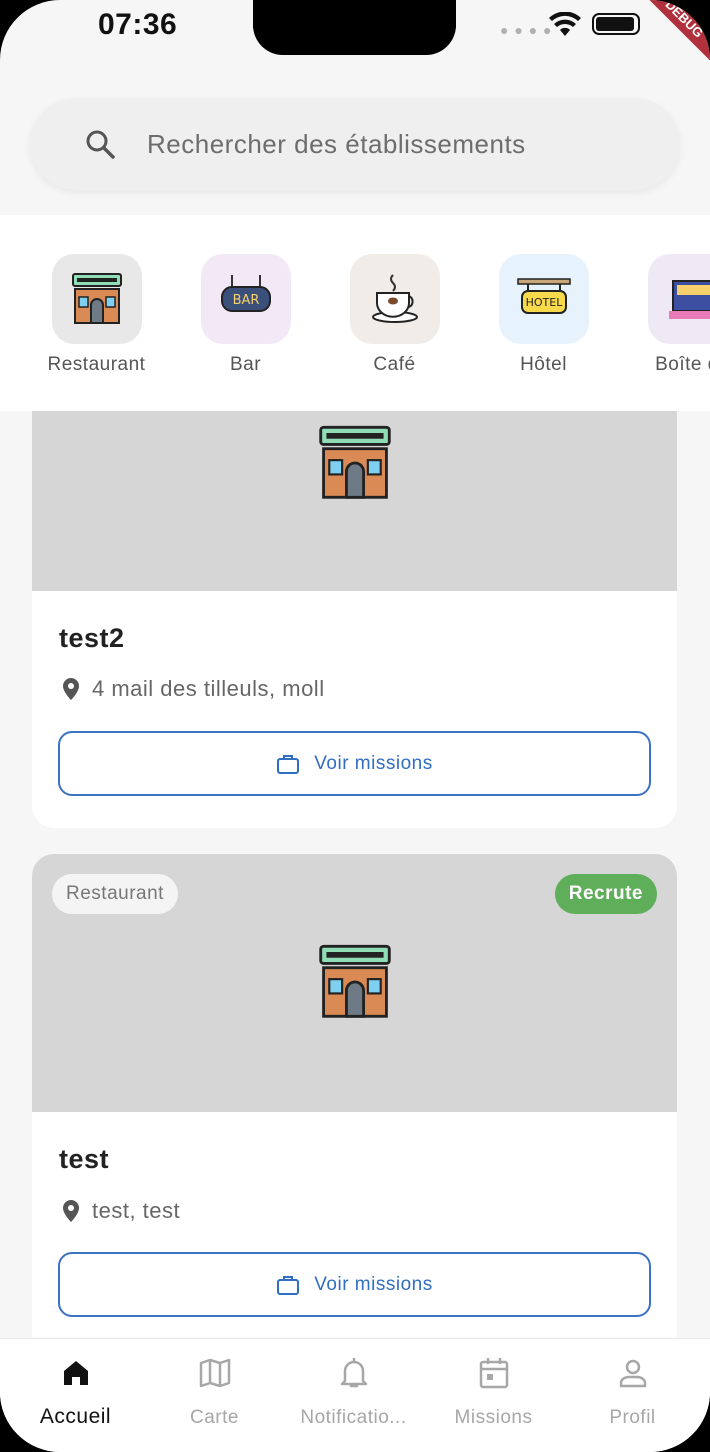 This screenshot has width=710, height=1452. I want to click on nav-label: Missions, so click(493, 1417).